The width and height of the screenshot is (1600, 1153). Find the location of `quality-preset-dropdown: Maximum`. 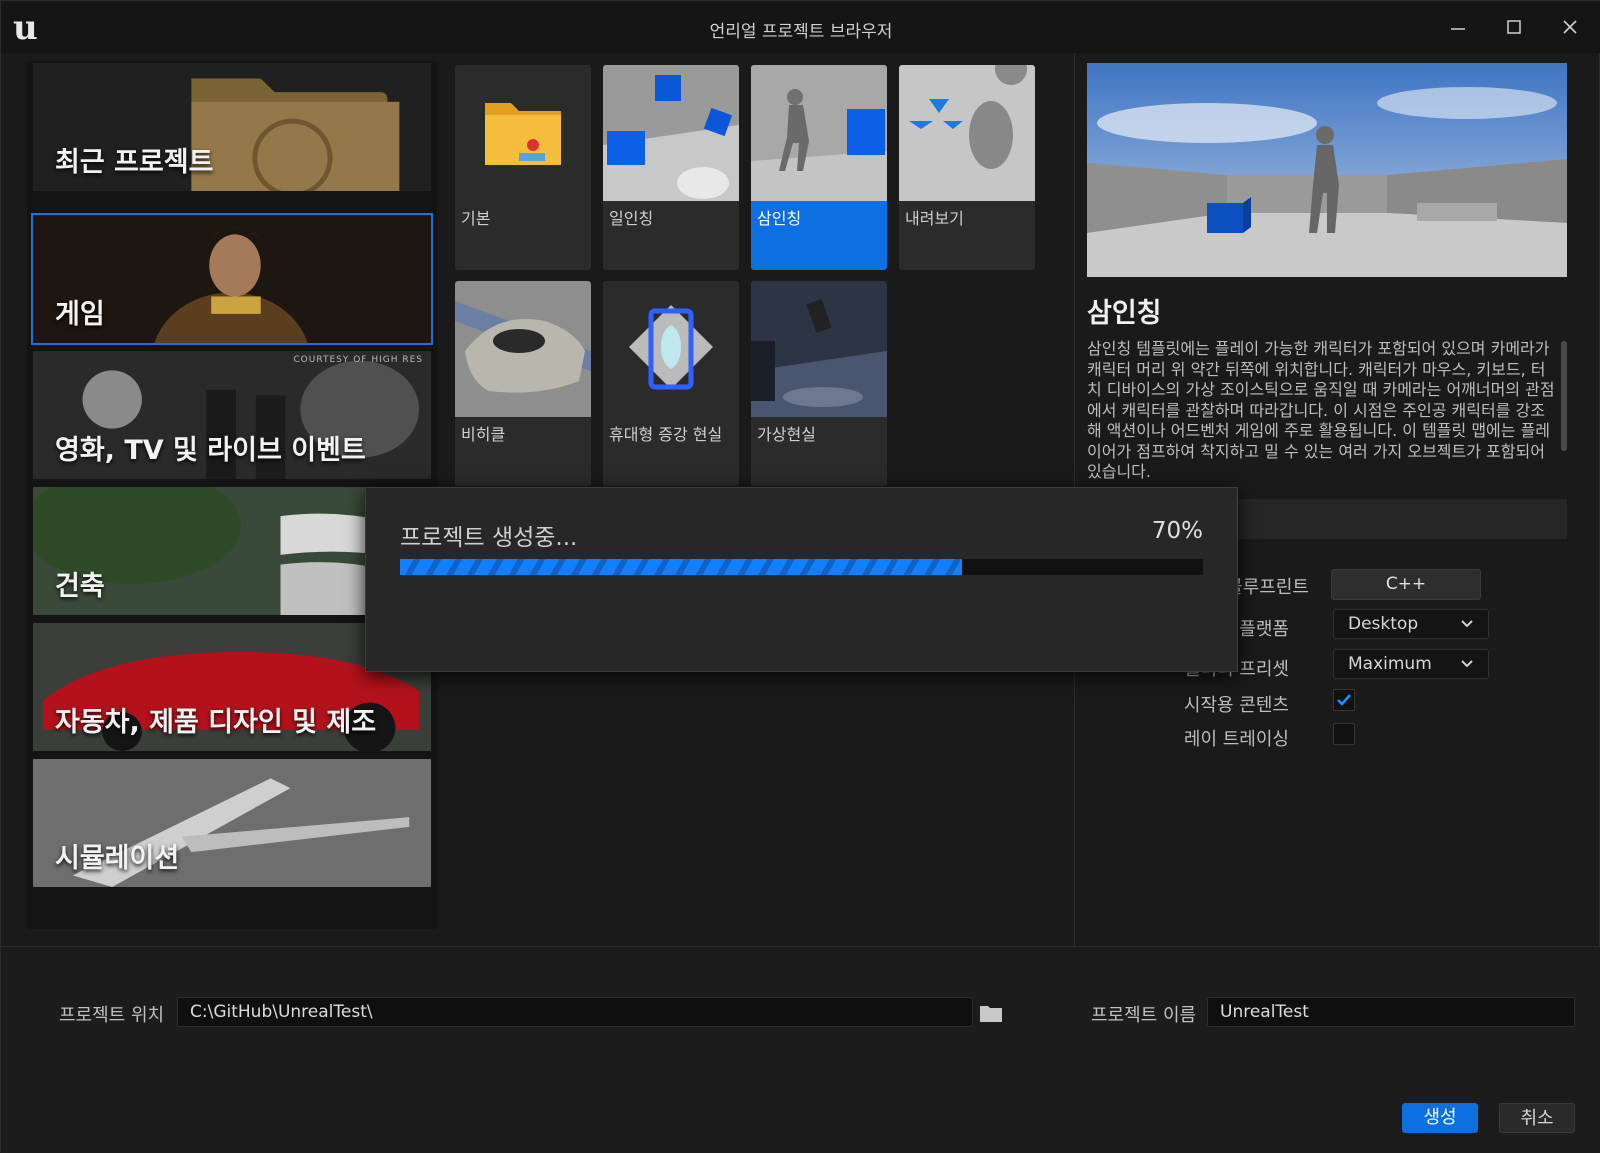

quality-preset-dropdown: Maximum is located at coordinates (1411, 664).